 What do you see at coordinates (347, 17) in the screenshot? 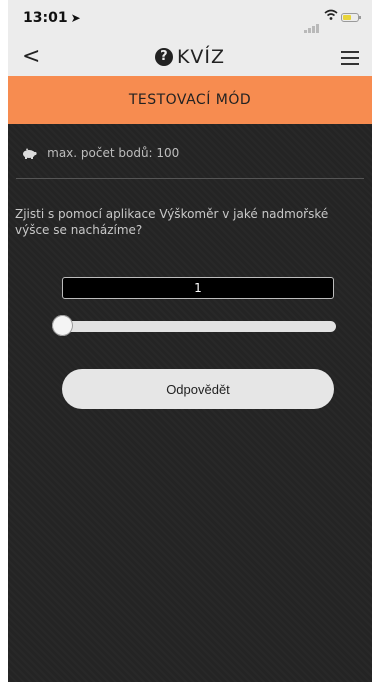
I see `battery-level` at bounding box center [347, 17].